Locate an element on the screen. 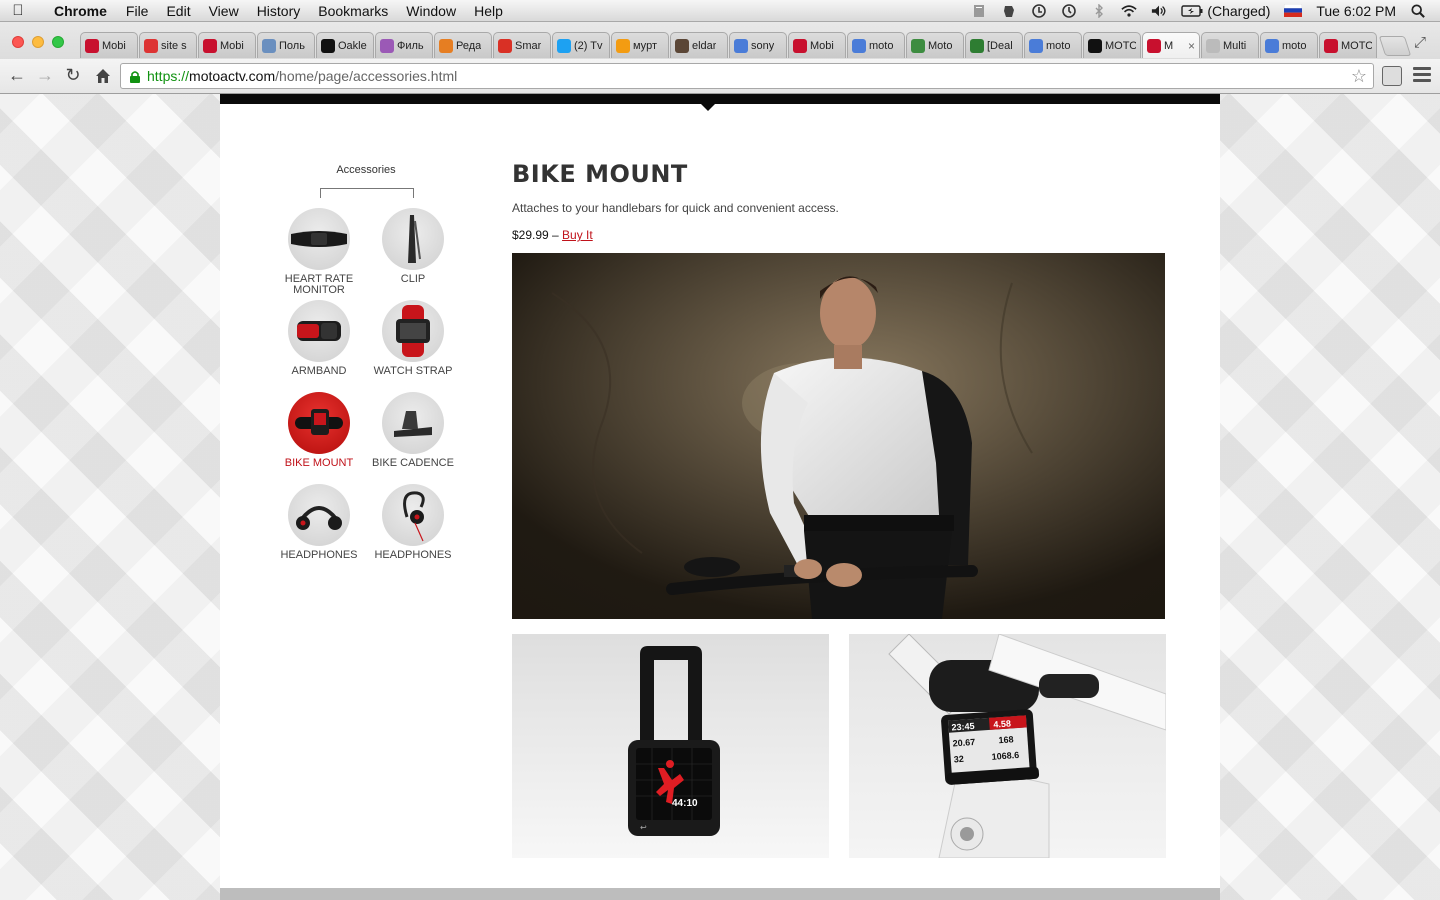  status-area: (Charged) Tue 6:02 PM is located at coordinates (1205, 11).